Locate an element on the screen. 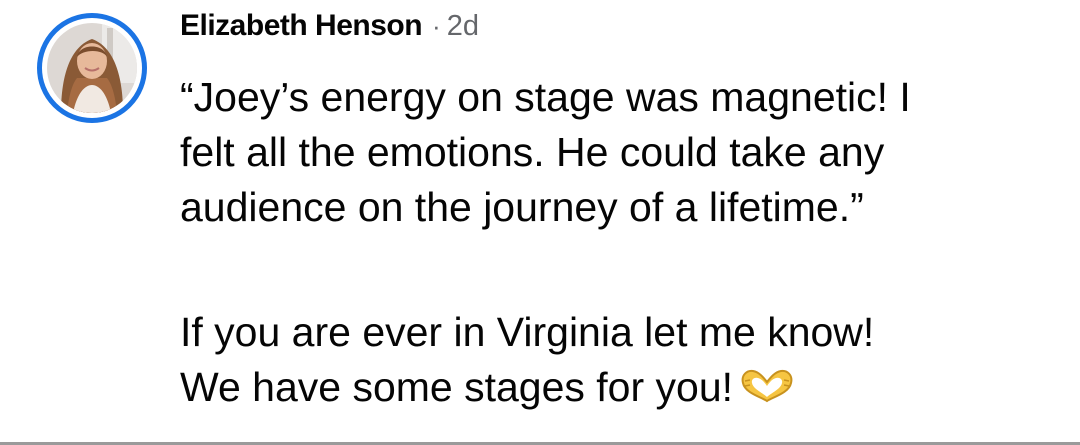  author-name: Elizabeth Henson is located at coordinates (301, 26).